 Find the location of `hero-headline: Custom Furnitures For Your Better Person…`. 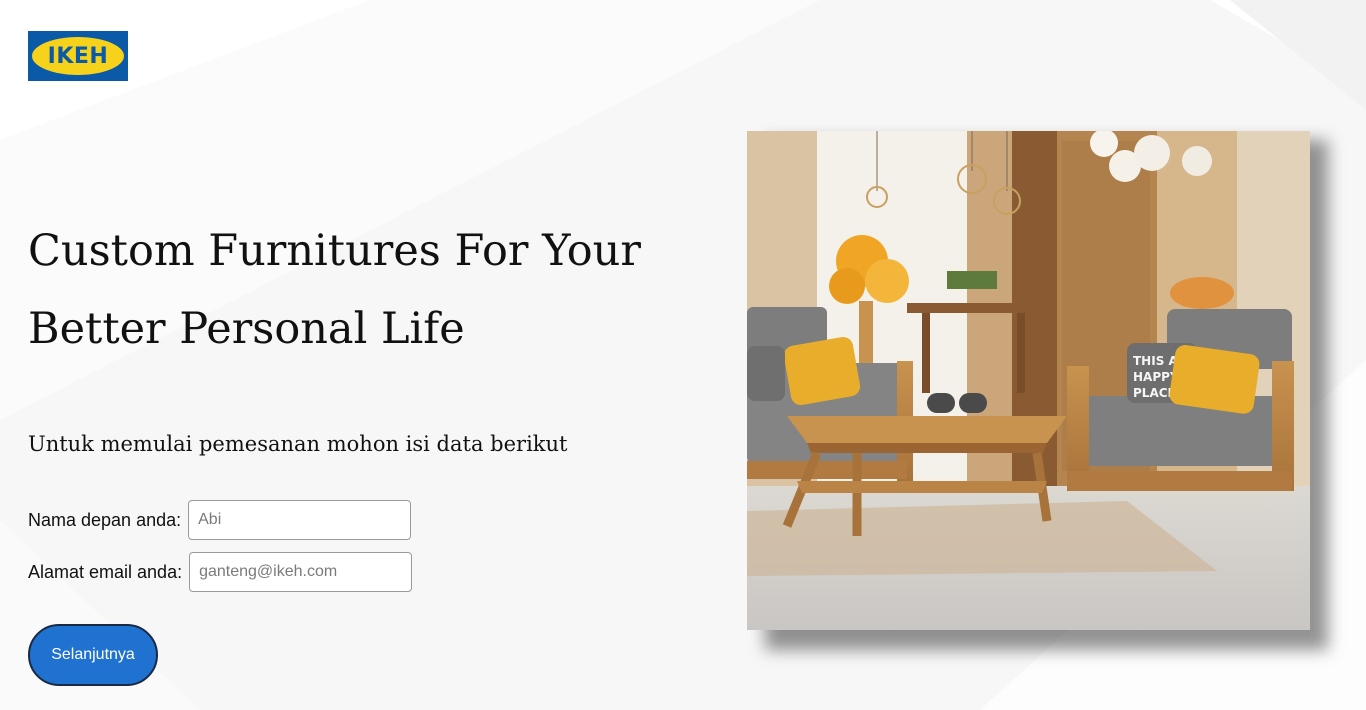

hero-headline: Custom Furnitures For Your Better Person… is located at coordinates (358, 290).